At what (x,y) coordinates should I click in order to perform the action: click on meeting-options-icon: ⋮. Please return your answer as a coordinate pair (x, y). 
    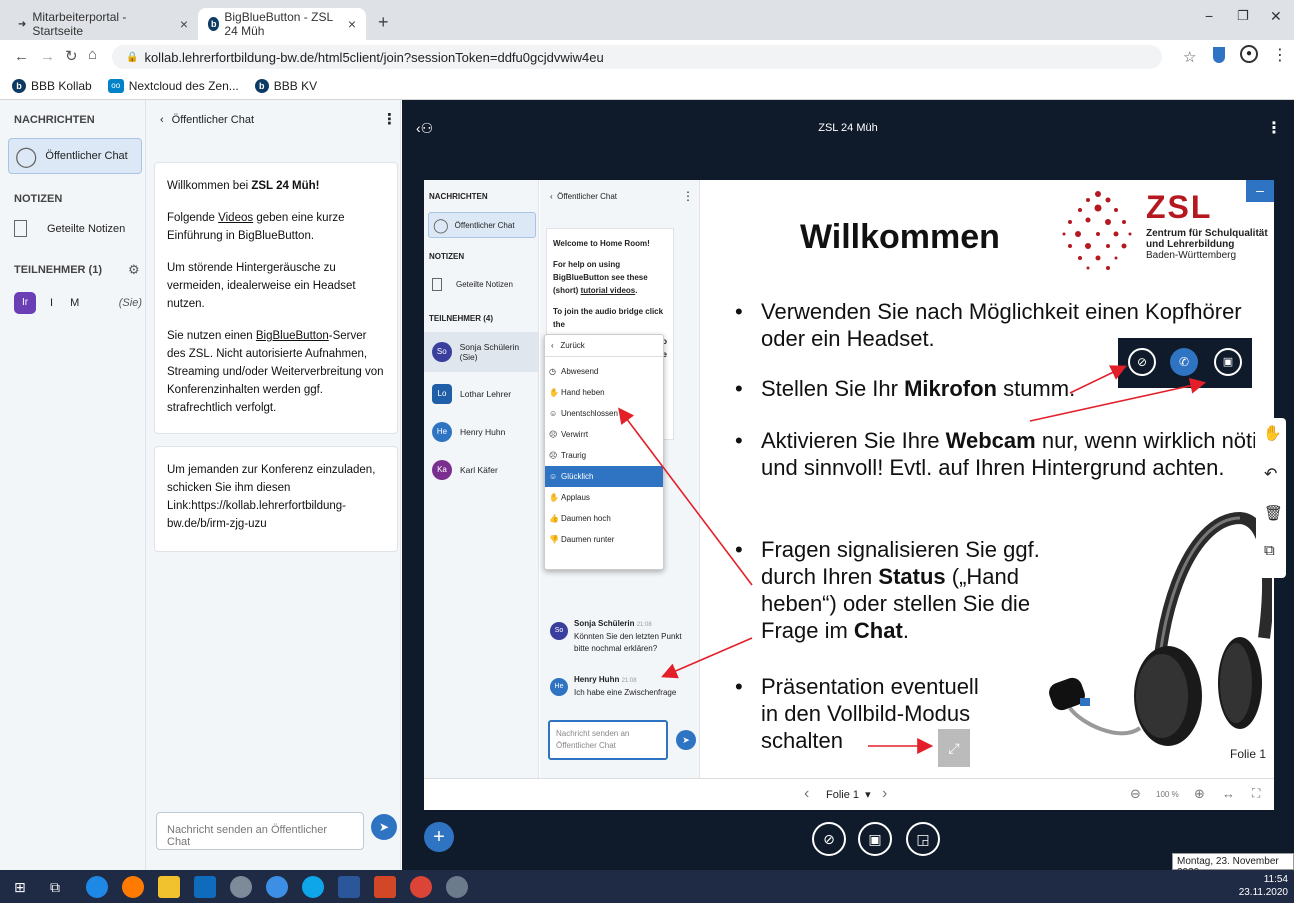
    Looking at the image, I should click on (1274, 128).